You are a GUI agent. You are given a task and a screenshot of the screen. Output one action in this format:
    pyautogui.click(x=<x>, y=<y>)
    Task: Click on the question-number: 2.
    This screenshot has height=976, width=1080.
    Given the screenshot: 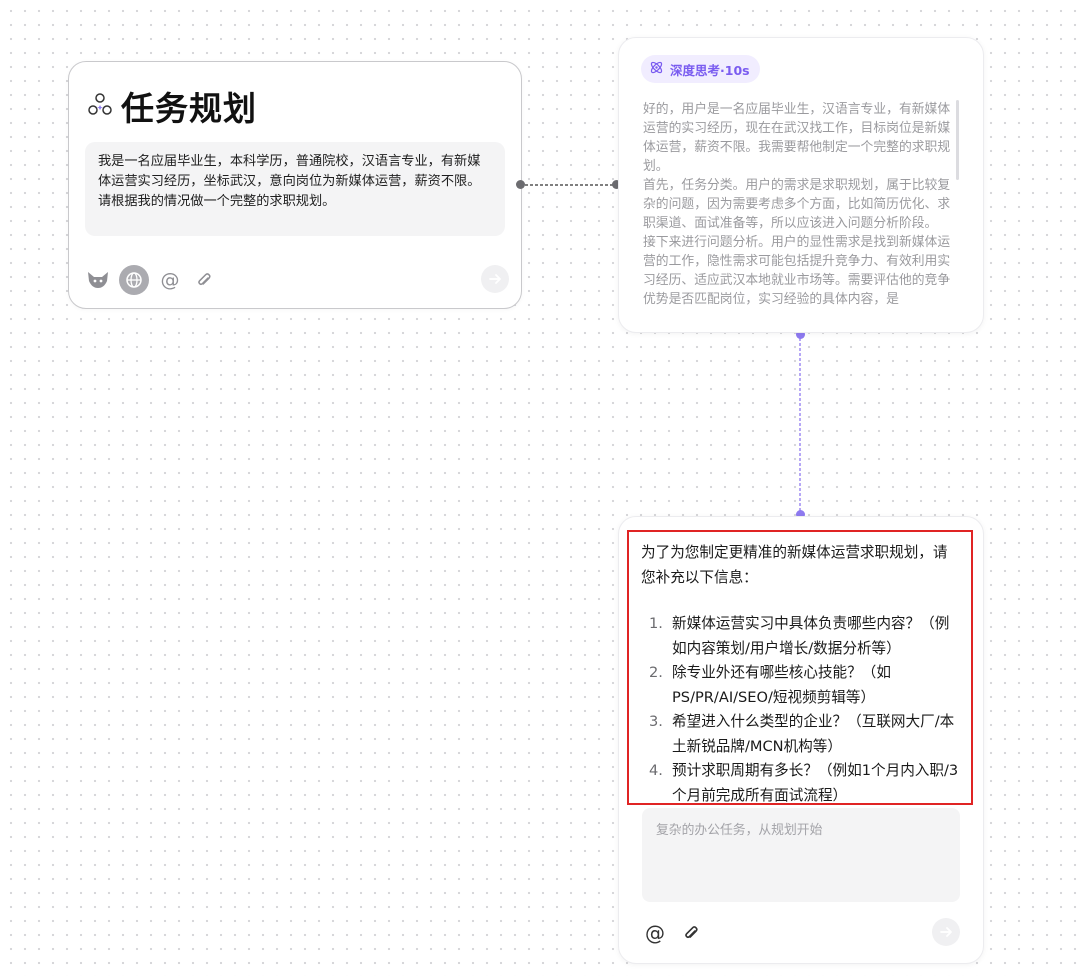 What is the action you would take?
    pyautogui.click(x=656, y=672)
    